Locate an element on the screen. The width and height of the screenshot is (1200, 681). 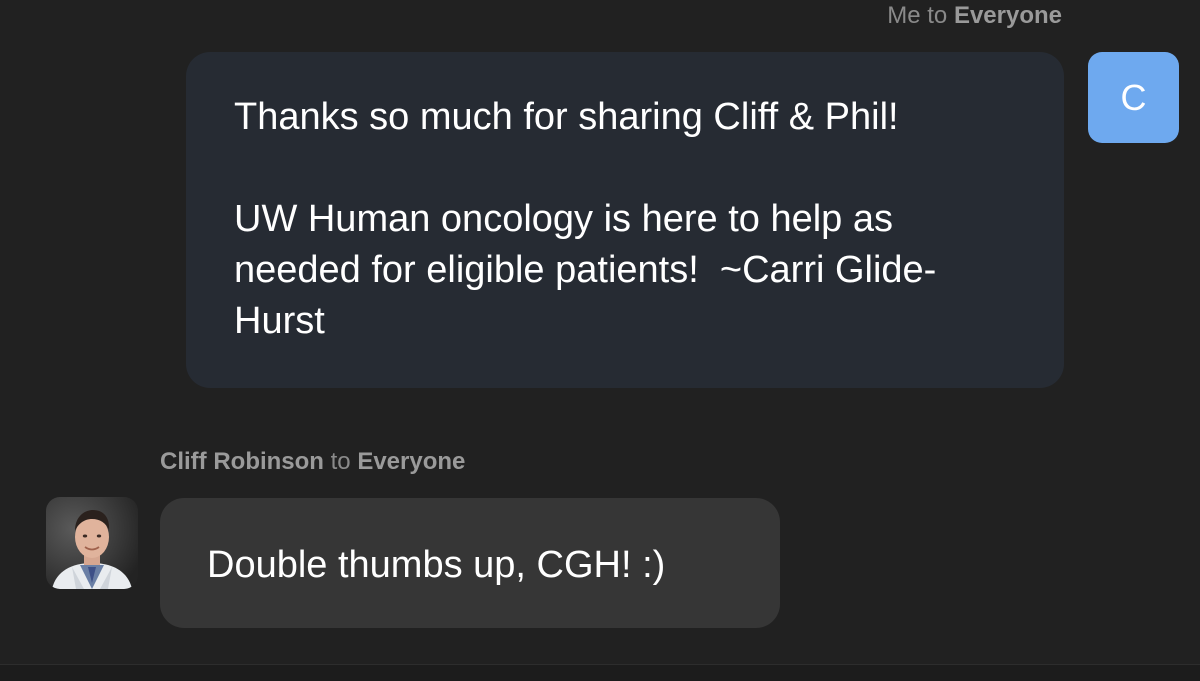
incoming-sender-line: Cliff Robinson to Everyone is located at coordinates (312, 462).